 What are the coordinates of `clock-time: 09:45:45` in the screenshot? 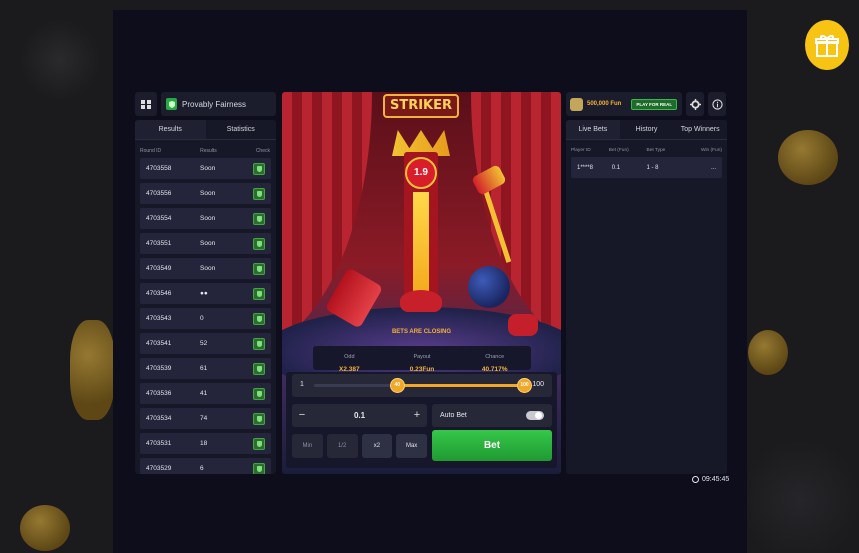 It's located at (716, 479).